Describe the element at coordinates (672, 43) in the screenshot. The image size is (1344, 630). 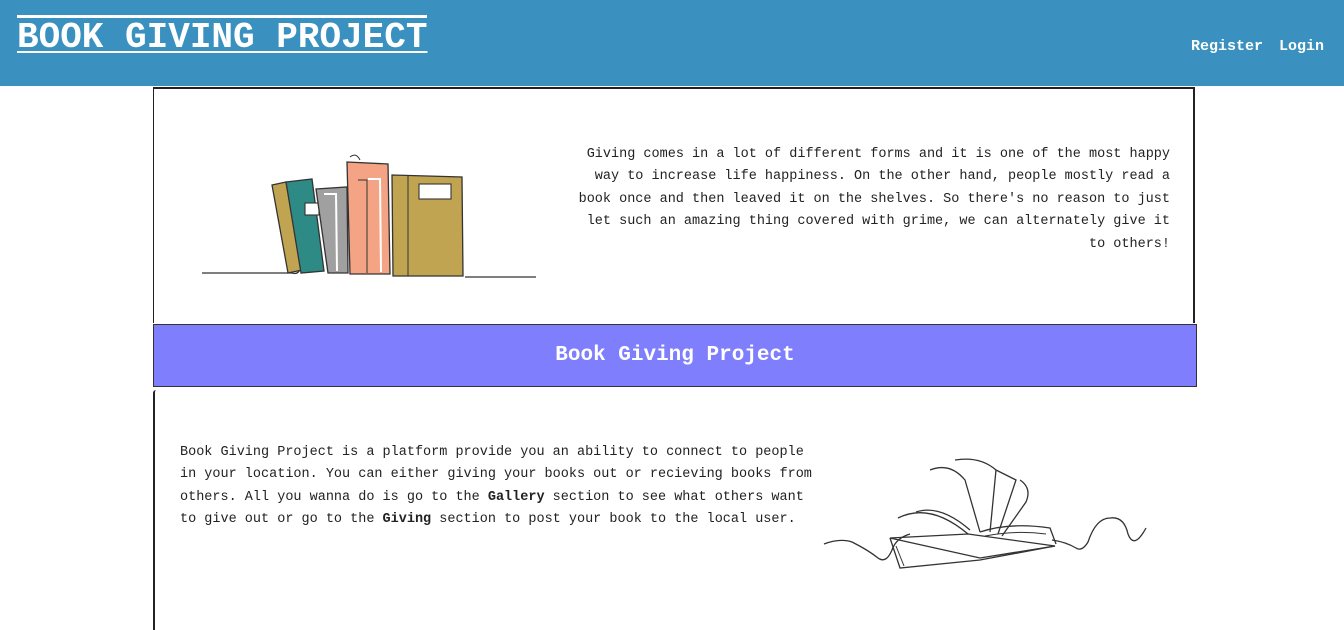
I see `header-bar: BOOK GIVING PROJECT Register Login` at that location.